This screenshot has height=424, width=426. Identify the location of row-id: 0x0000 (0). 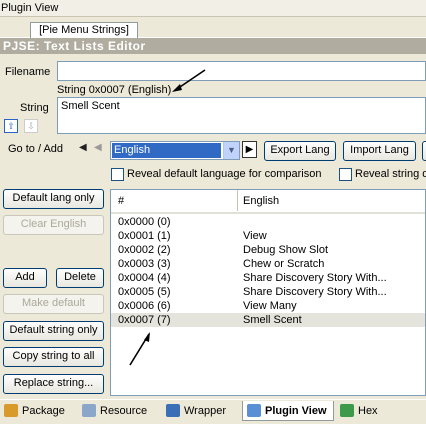
(144, 222).